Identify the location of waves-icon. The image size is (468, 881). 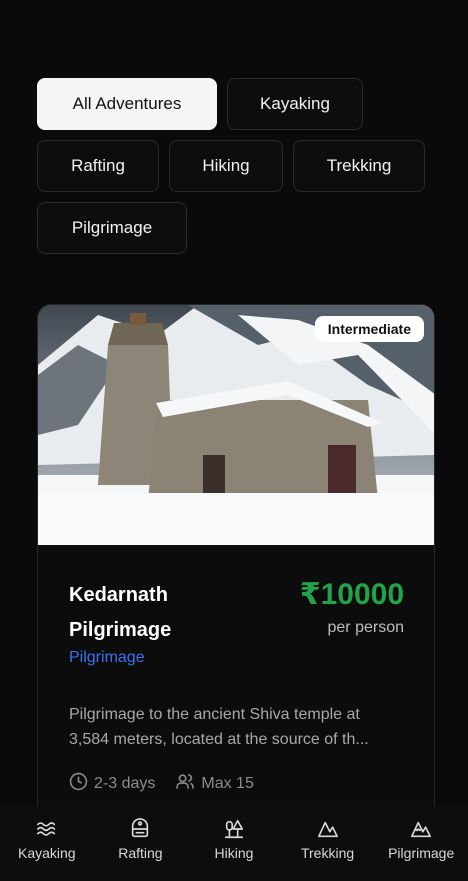
(47, 829).